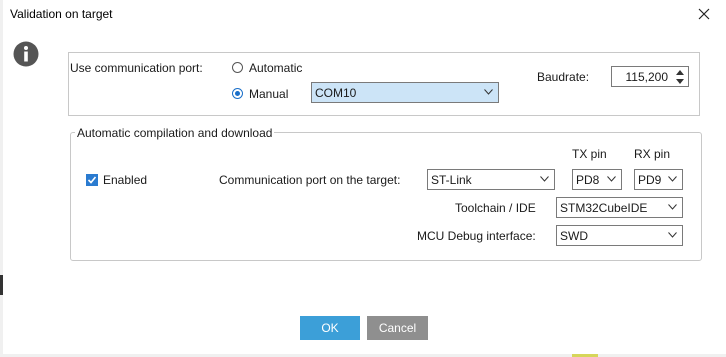 The image size is (726, 357). What do you see at coordinates (310, 180) in the screenshot?
I see `comm-port-label: Communication port on the target:` at bounding box center [310, 180].